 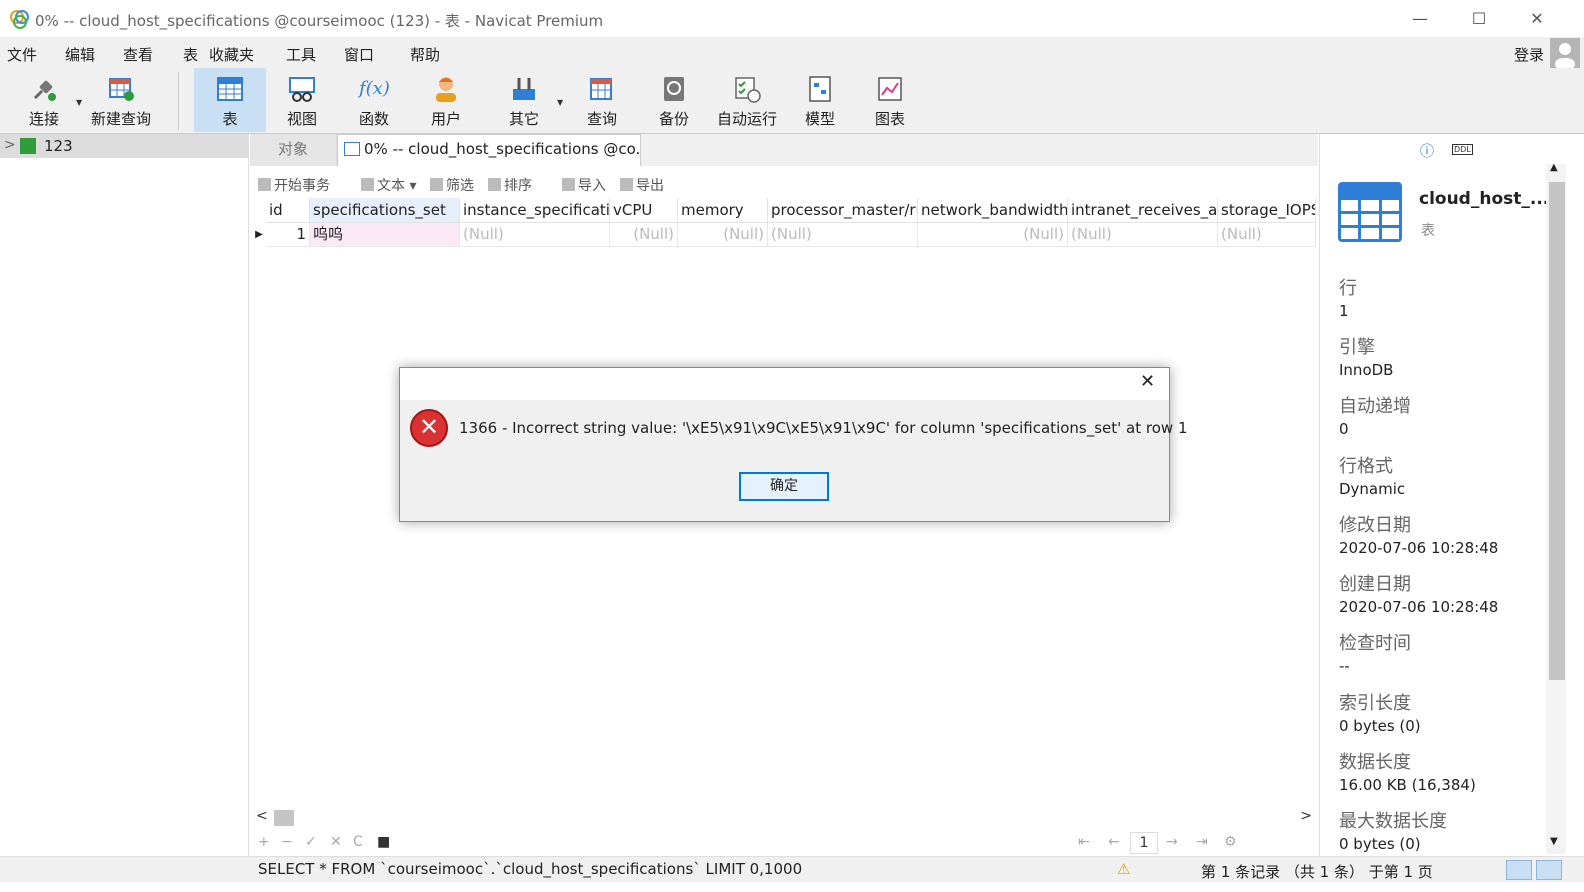 I want to click on table-cell: 1, so click(x=288, y=235).